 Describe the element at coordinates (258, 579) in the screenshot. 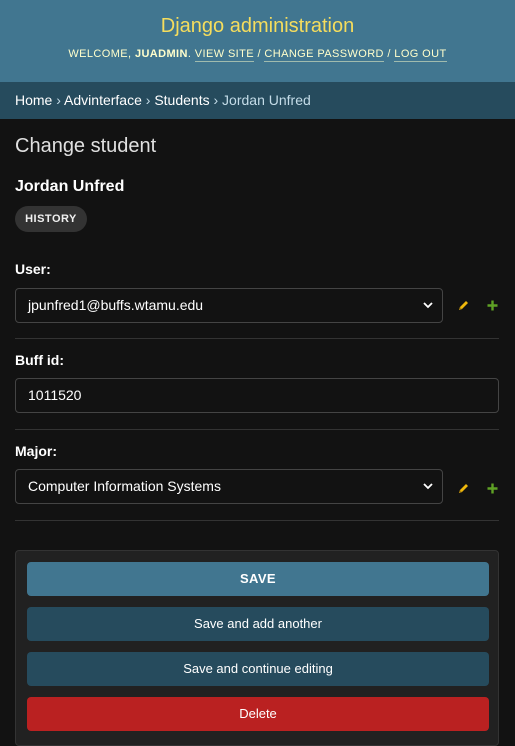

I see `save-button: SAVE` at that location.